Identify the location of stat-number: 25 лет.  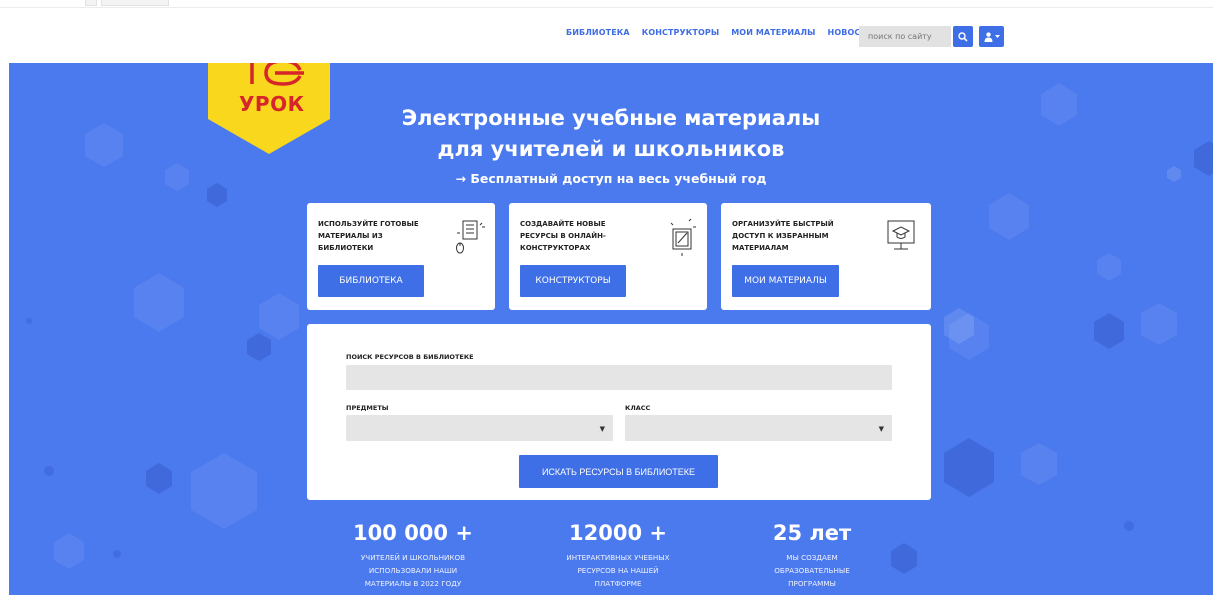
(812, 533).